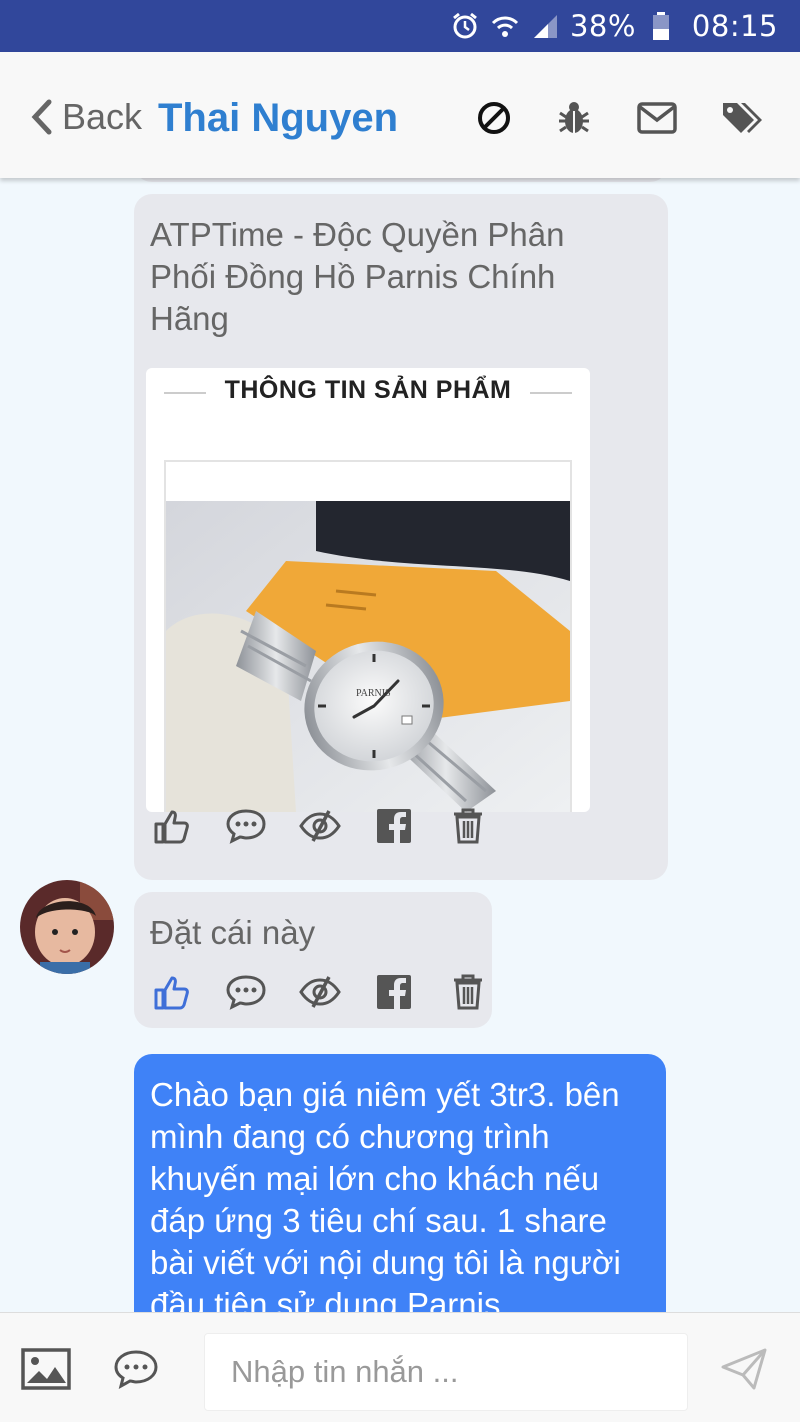 Image resolution: width=800 pixels, height=1422 pixels. I want to click on bug-icon, so click(574, 118).